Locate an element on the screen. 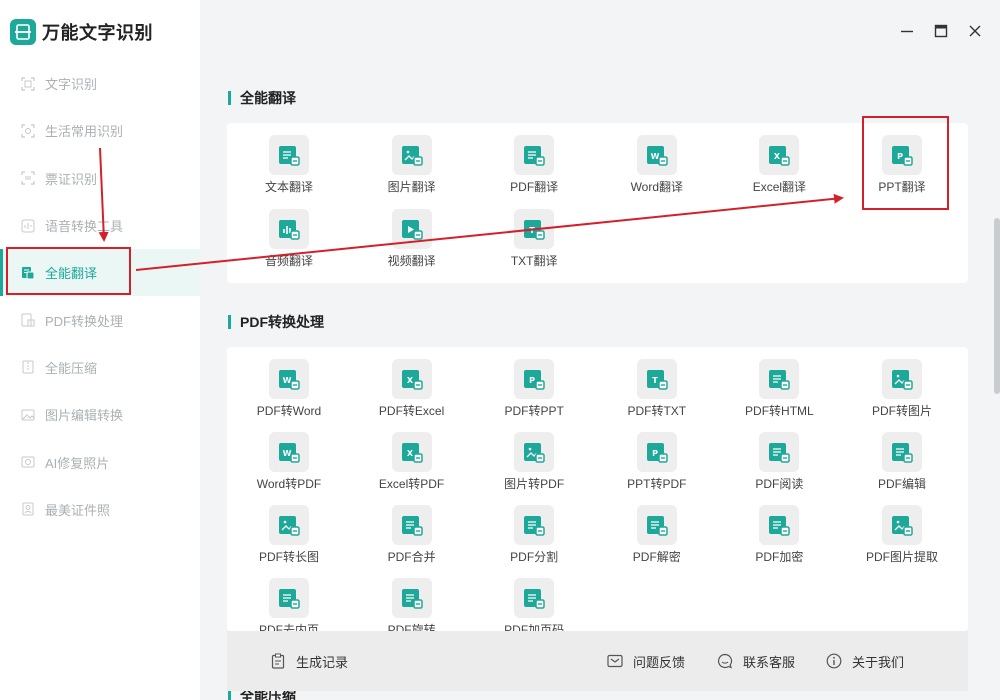 The width and height of the screenshot is (1000, 700). tool-tile-pdf-doc: PDF翻译 is located at coordinates (534, 170).